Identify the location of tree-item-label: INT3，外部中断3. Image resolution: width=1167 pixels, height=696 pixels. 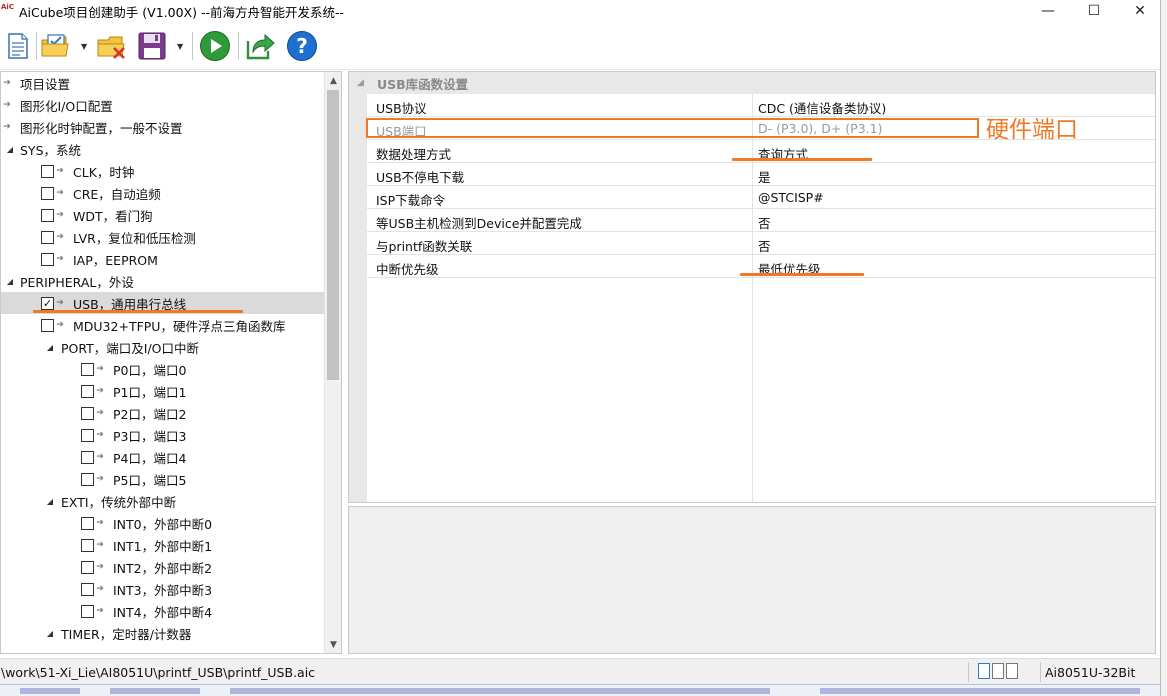
(163, 590).